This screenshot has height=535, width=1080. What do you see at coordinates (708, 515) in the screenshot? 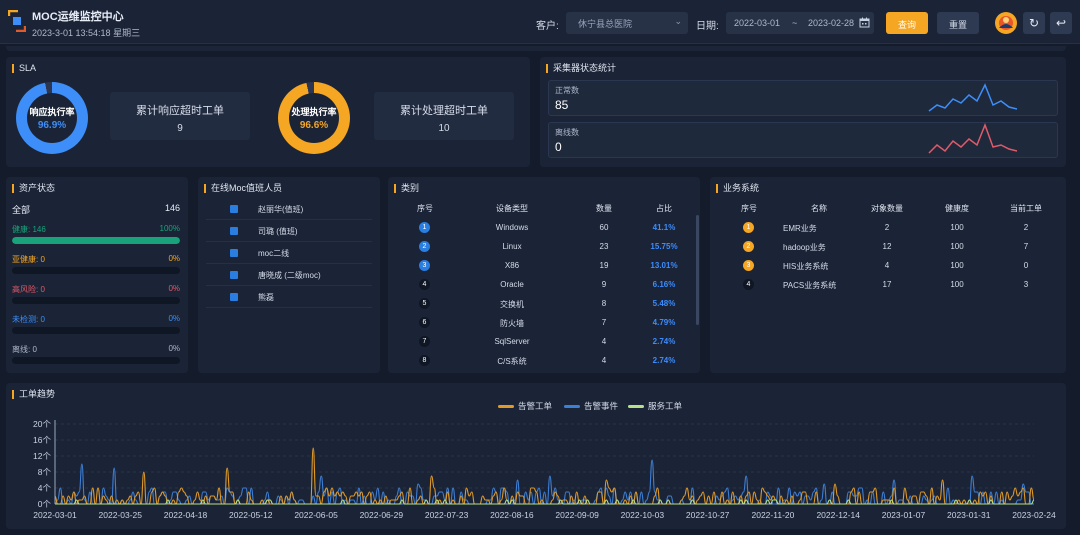
I see `x-tick-label: 2022-10-27` at bounding box center [708, 515].